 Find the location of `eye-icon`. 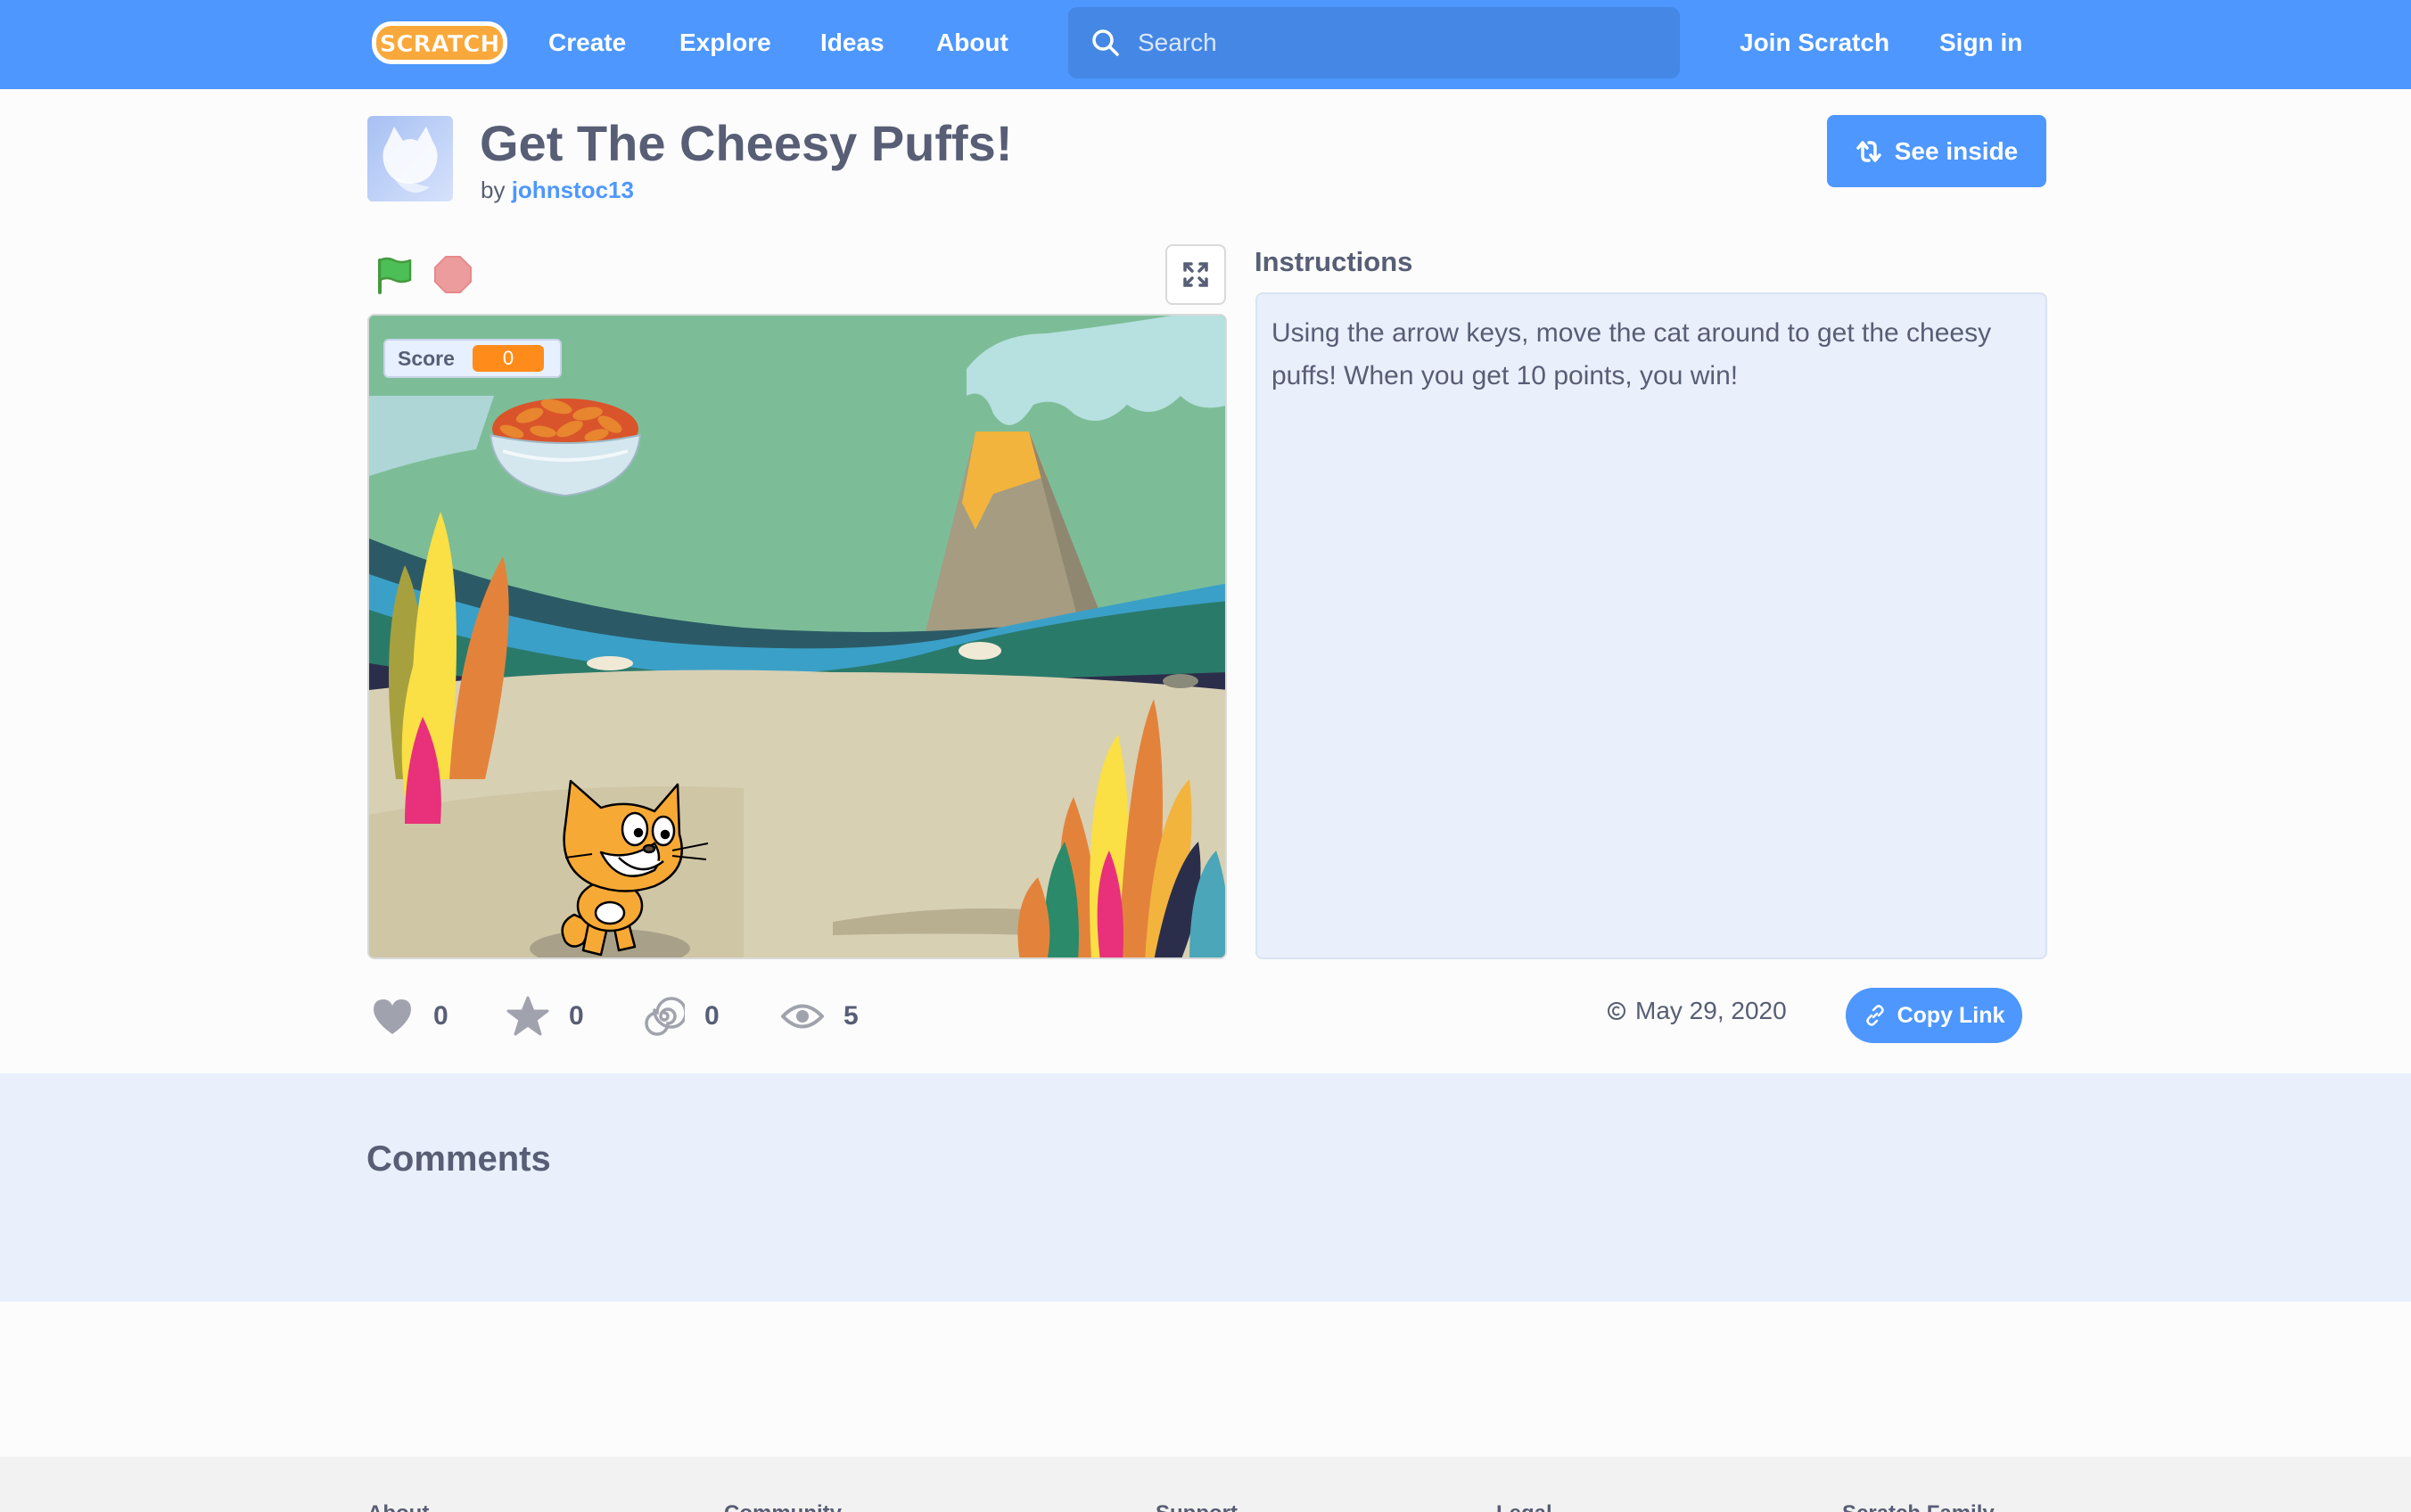

eye-icon is located at coordinates (802, 1016).